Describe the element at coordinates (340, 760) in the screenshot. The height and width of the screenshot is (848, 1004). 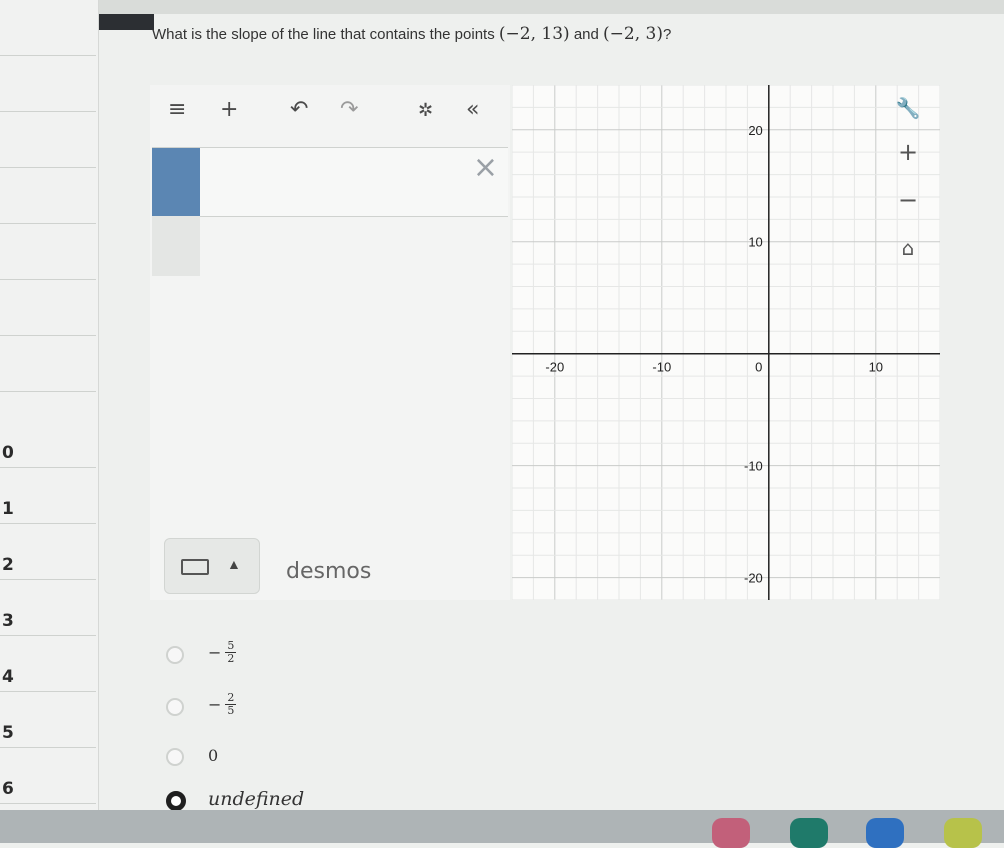
I see `answer-choice: 0` at that location.